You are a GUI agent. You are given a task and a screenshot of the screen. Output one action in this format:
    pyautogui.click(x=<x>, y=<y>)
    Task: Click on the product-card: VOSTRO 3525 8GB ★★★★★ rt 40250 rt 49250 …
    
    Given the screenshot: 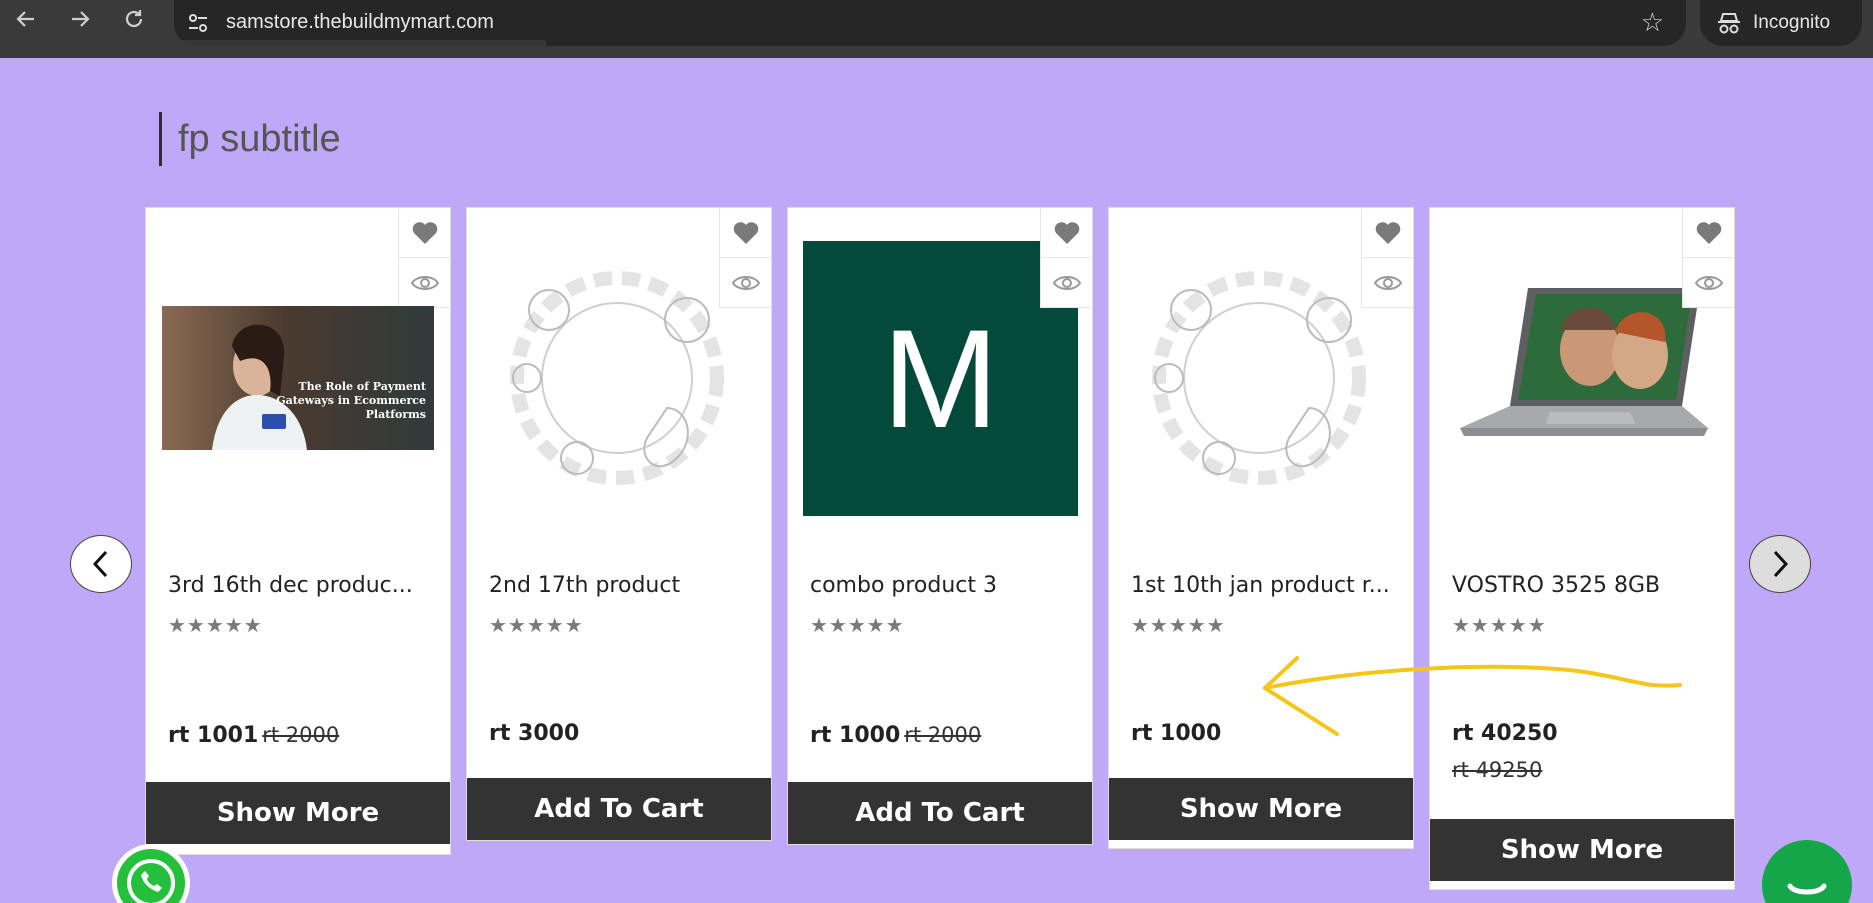 What is the action you would take?
    pyautogui.click(x=1582, y=548)
    